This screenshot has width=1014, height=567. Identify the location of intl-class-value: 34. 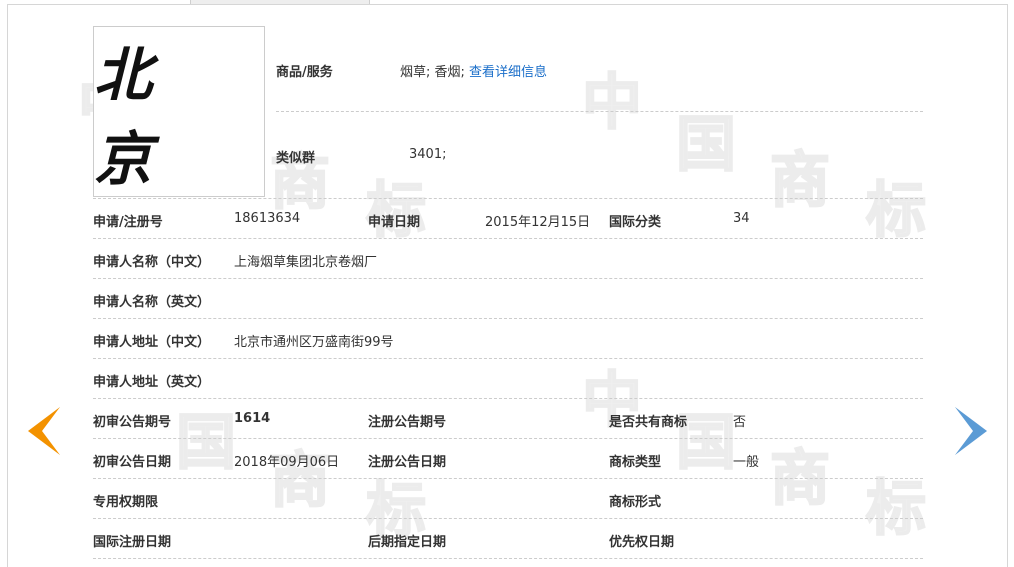
(741, 218).